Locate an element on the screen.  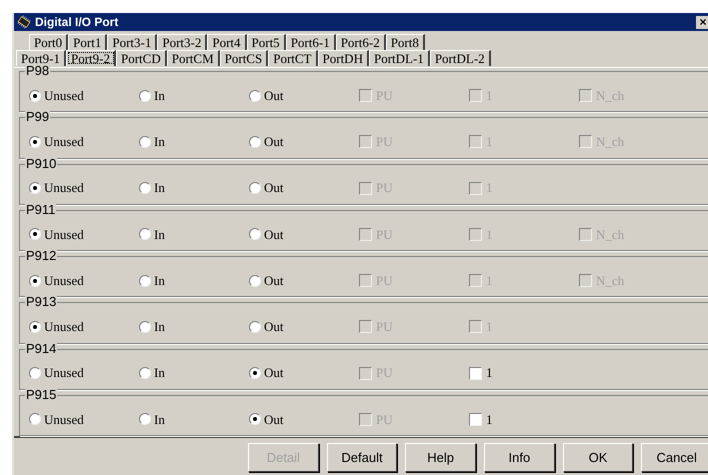
tab: Port8 is located at coordinates (405, 42).